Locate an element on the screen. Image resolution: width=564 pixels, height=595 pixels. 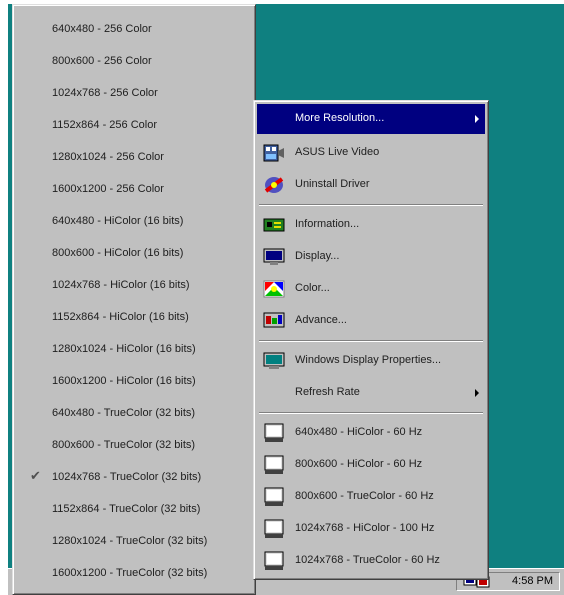
check-icon: ✔ is located at coordinates (35, 475).